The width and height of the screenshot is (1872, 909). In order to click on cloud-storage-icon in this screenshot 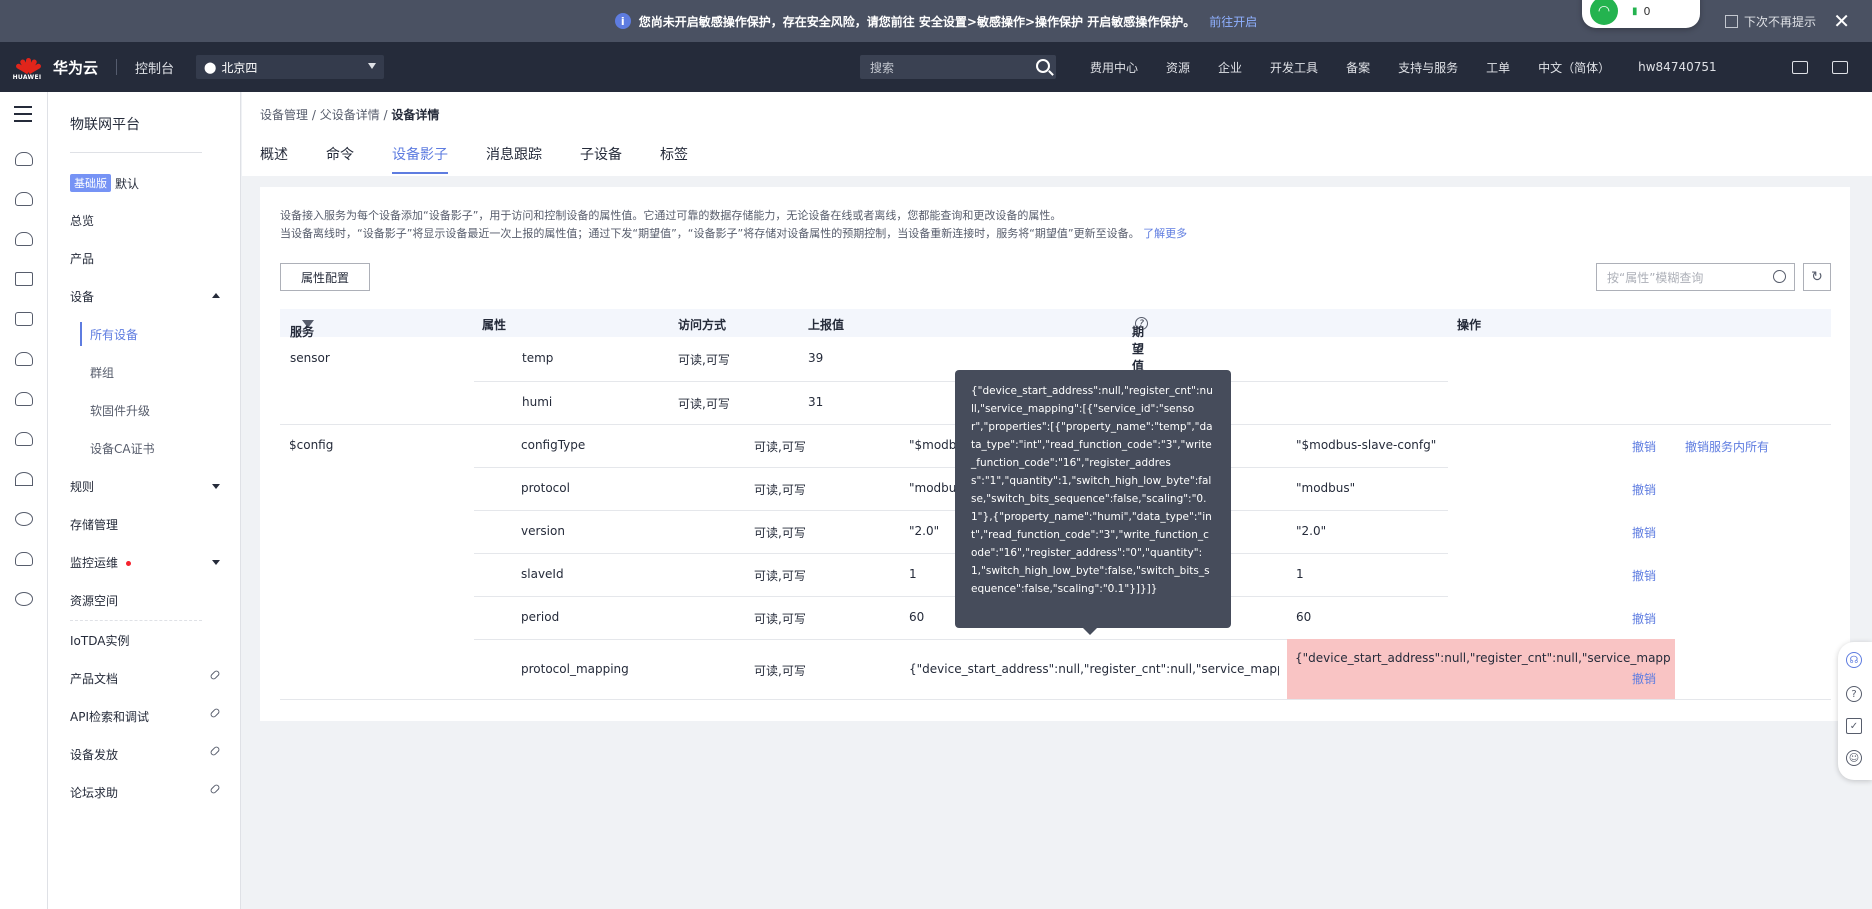, I will do `click(24, 439)`.